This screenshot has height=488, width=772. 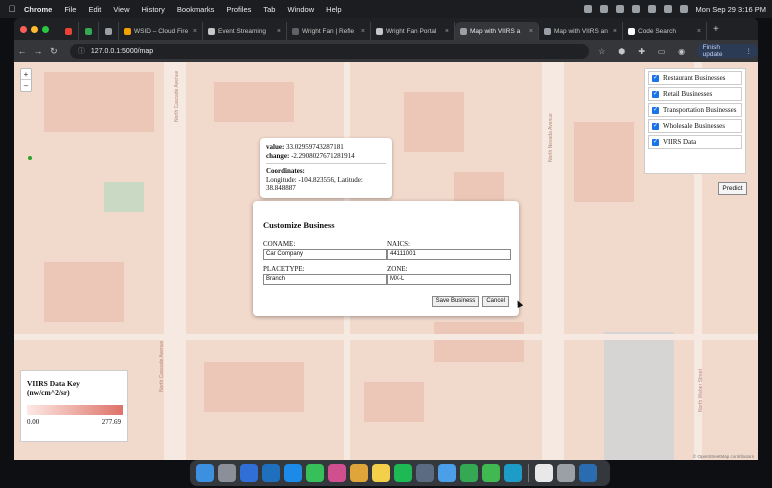 What do you see at coordinates (293, 473) in the screenshot?
I see `xcode-icon` at bounding box center [293, 473].